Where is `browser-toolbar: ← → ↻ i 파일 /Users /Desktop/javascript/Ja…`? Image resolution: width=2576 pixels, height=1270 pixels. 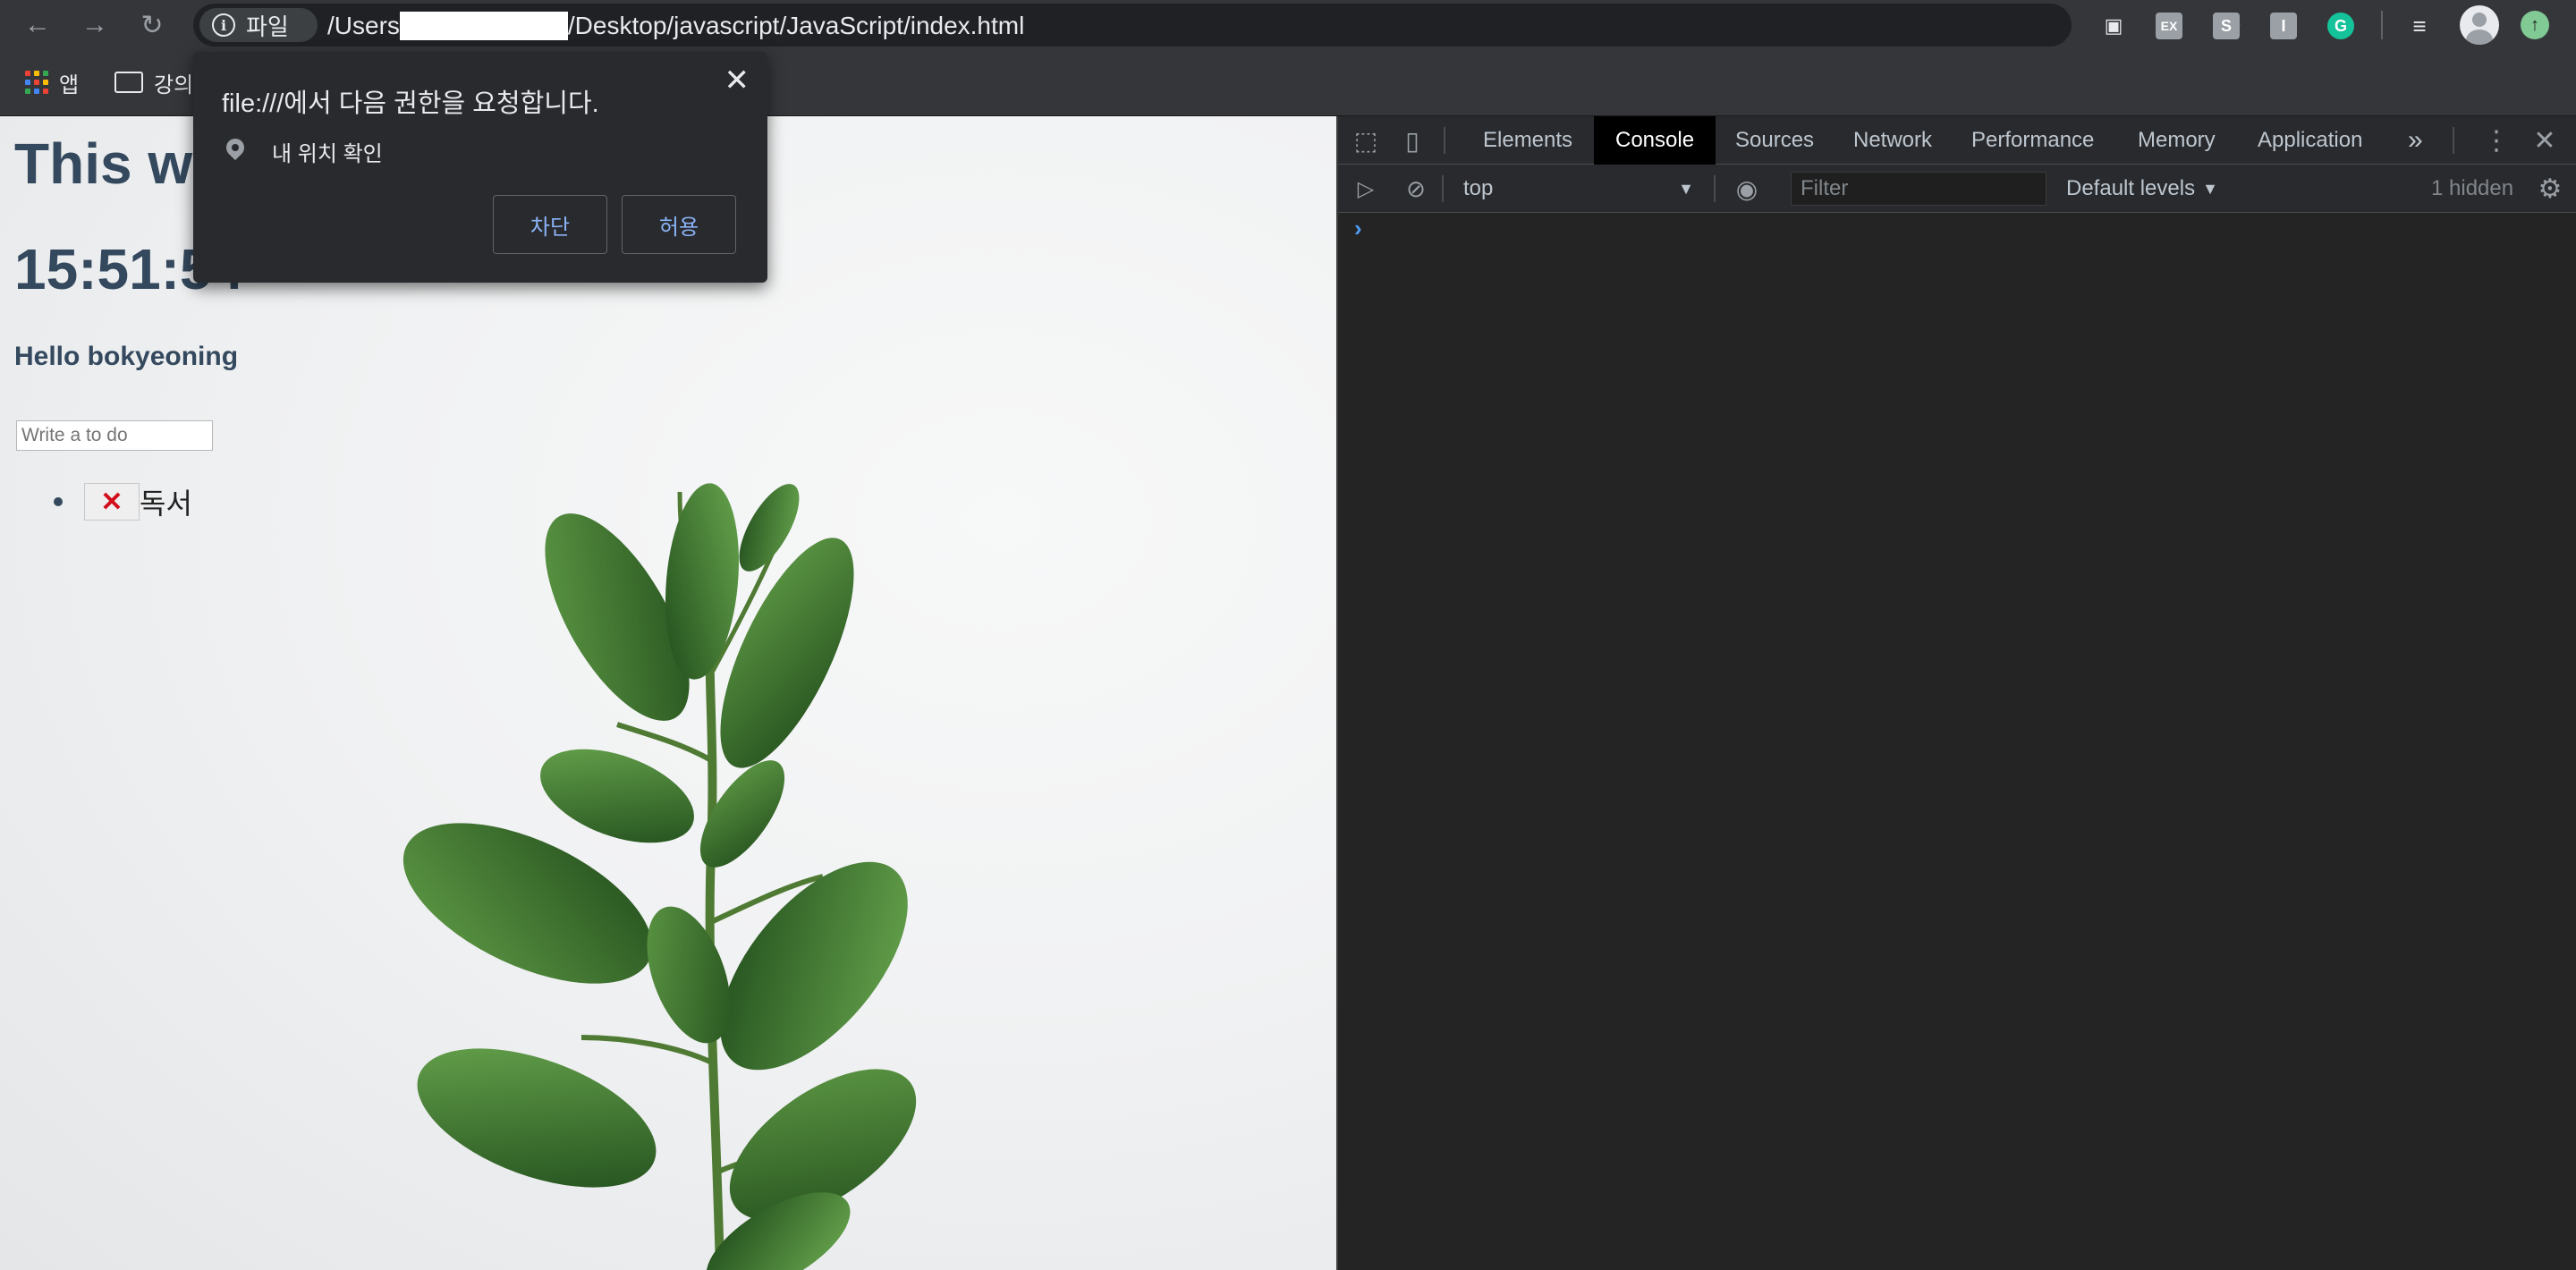
browser-toolbar: ← → ↻ i 파일 /Users /Desktop/javascript/Ja… is located at coordinates (1288, 25).